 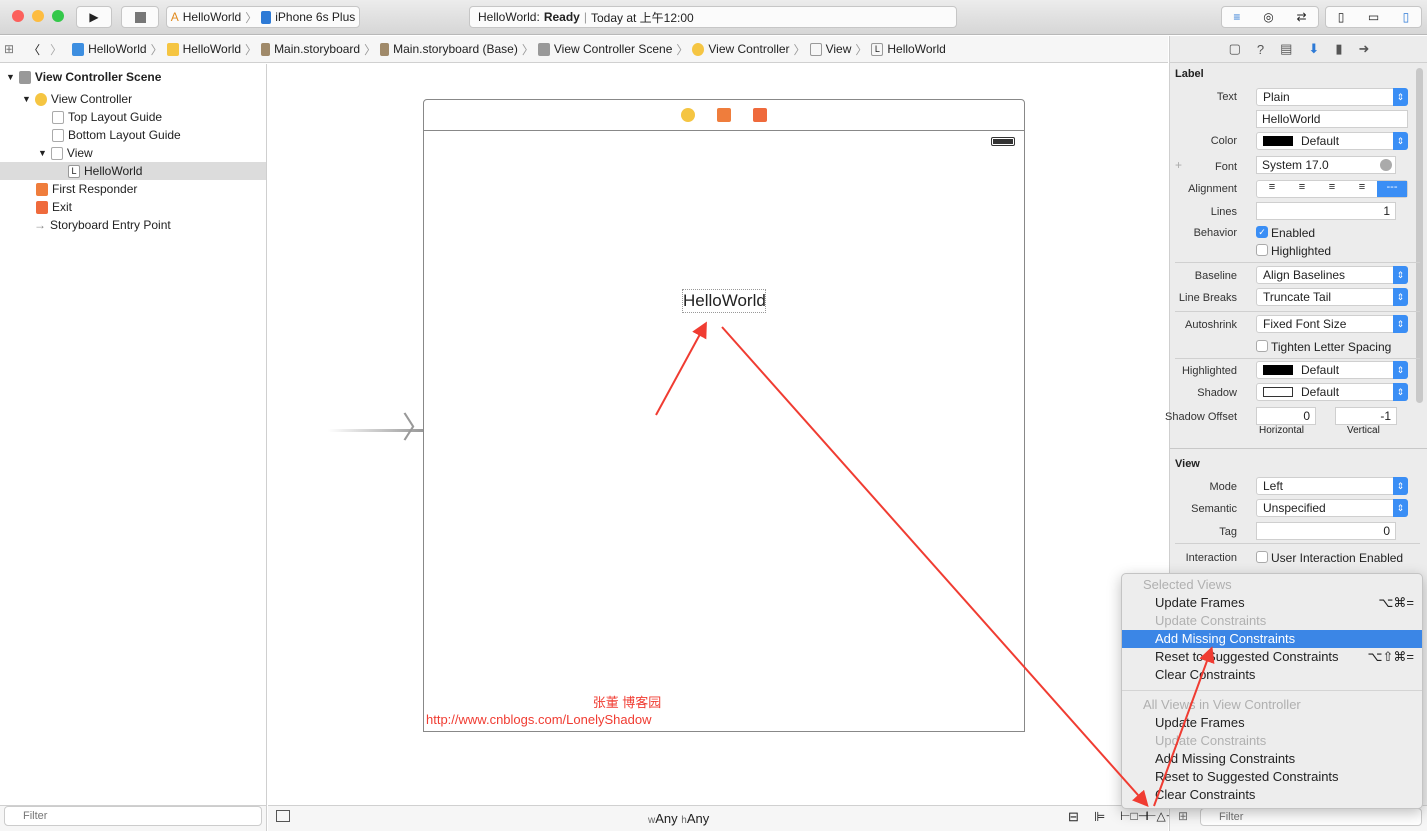 What do you see at coordinates (838, 49) in the screenshot?
I see `breadcrumb-view: View 〉` at bounding box center [838, 49].